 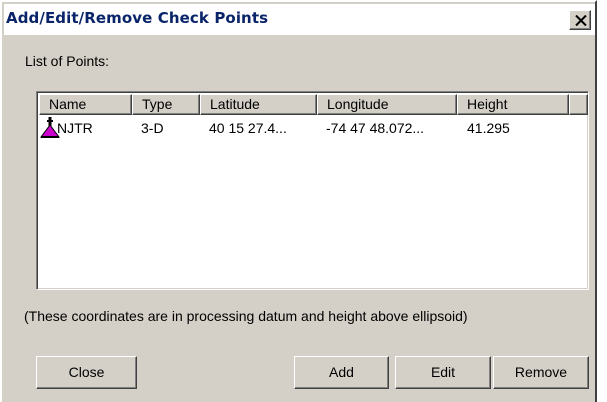 What do you see at coordinates (387, 104) in the screenshot?
I see `column-header-longitude: Longitude` at bounding box center [387, 104].